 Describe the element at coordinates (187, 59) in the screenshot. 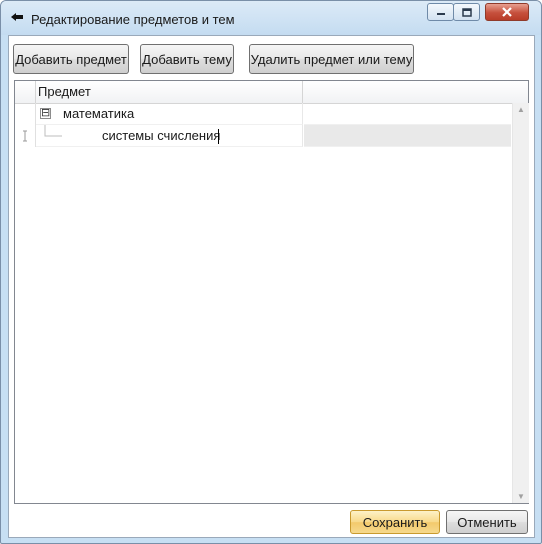

I see `add-topic-button: Добавить тему` at that location.